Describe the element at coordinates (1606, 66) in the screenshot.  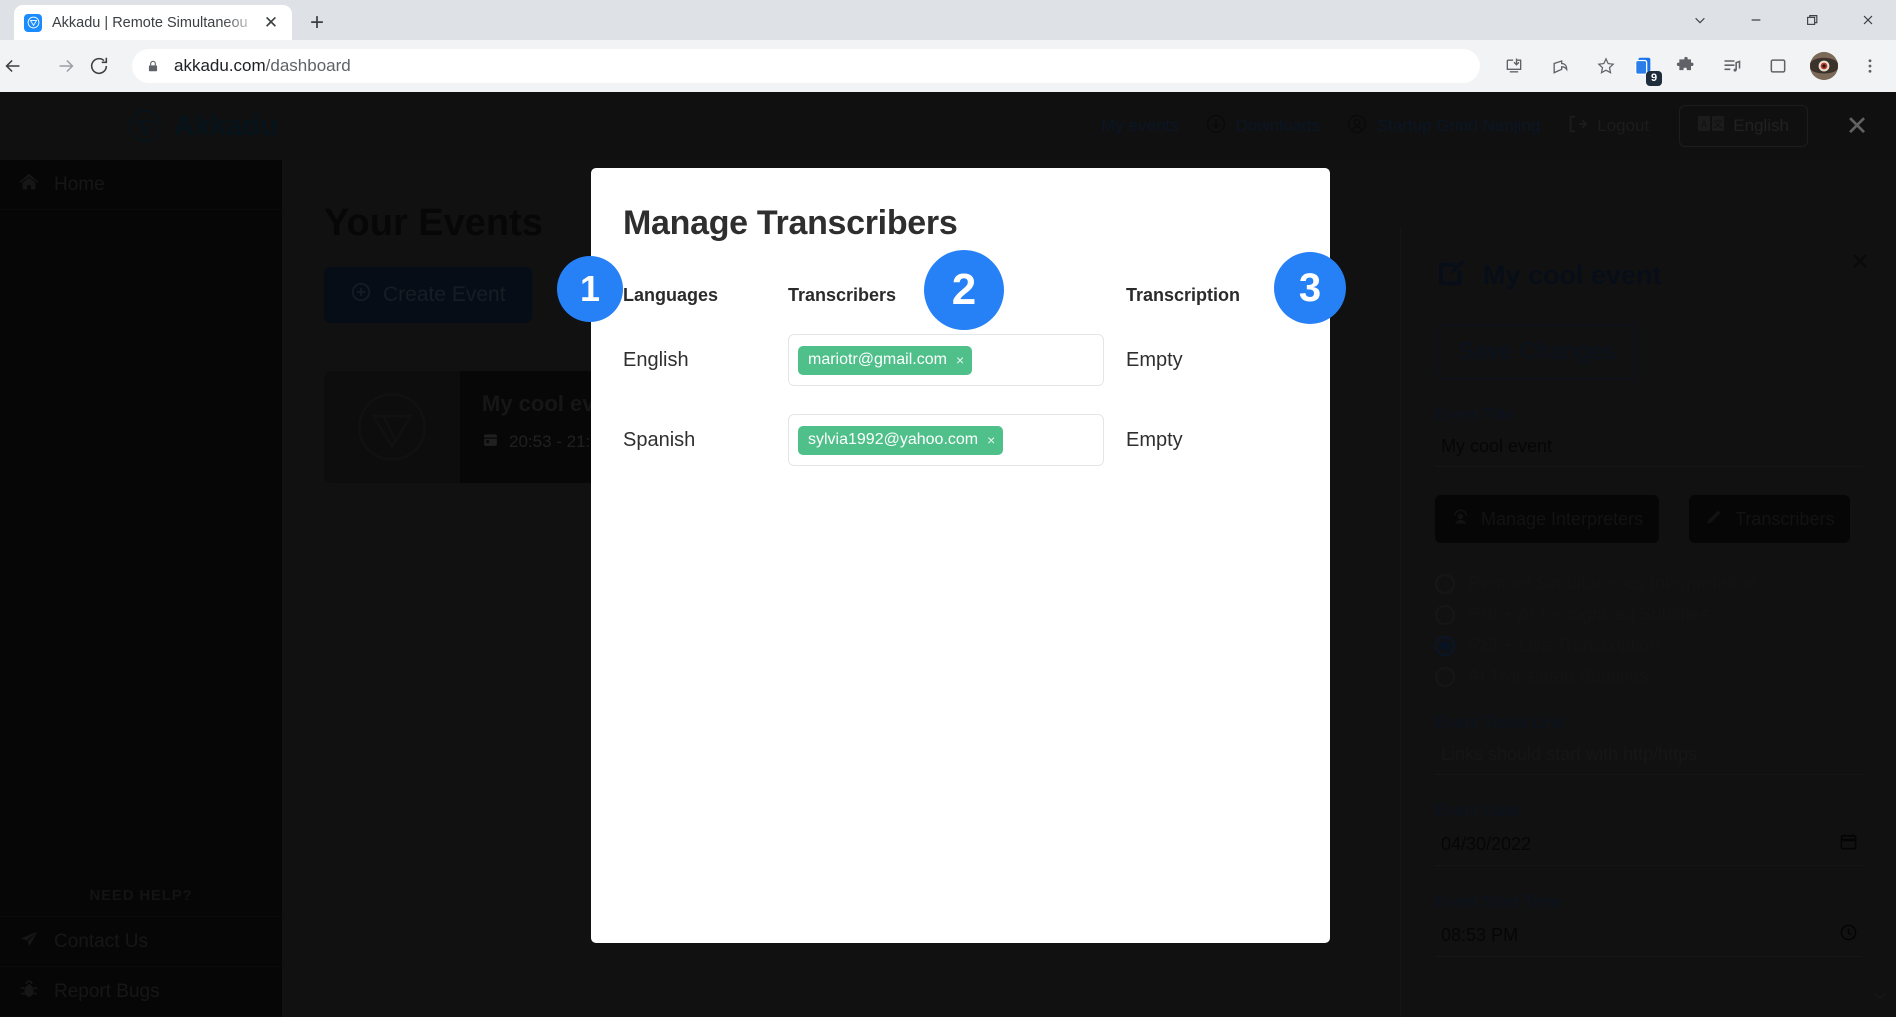
I see `bookmark-star-icon` at that location.